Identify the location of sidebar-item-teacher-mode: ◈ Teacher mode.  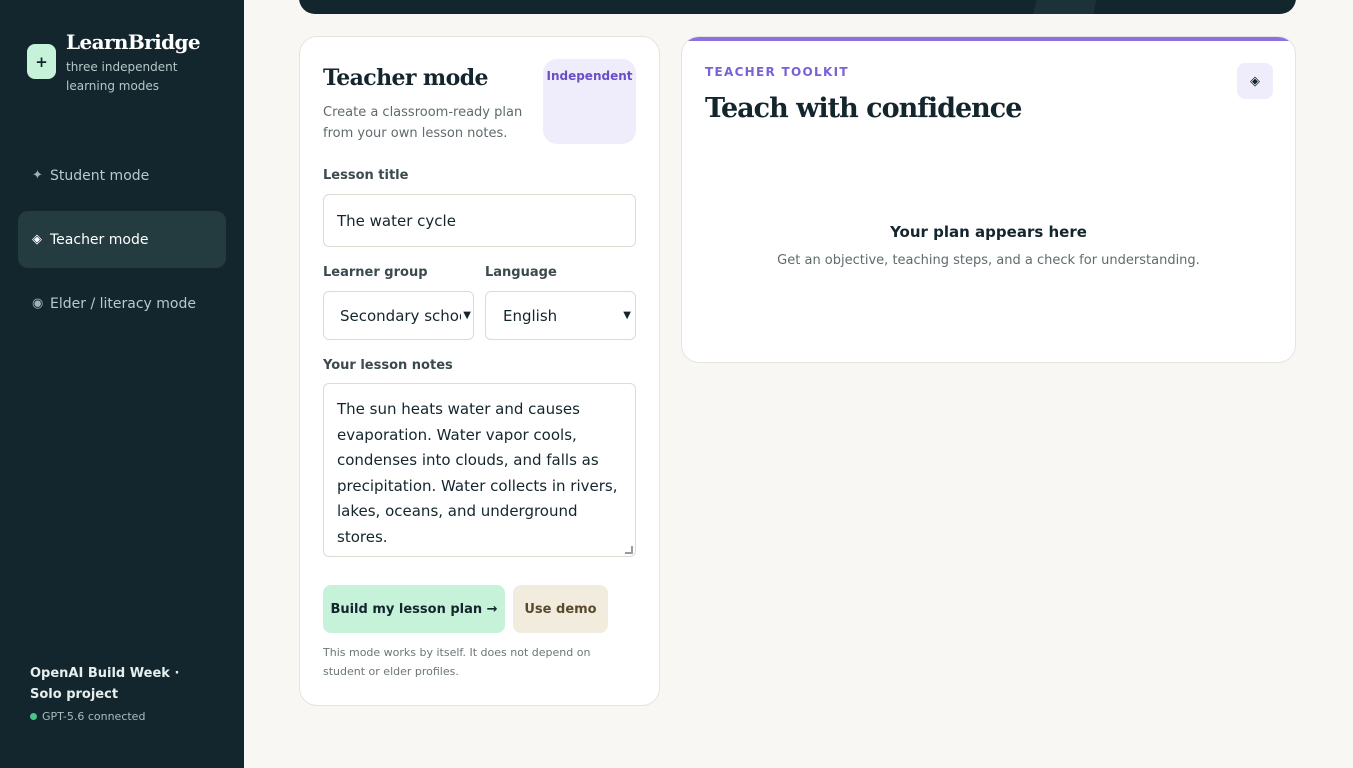
(122, 239).